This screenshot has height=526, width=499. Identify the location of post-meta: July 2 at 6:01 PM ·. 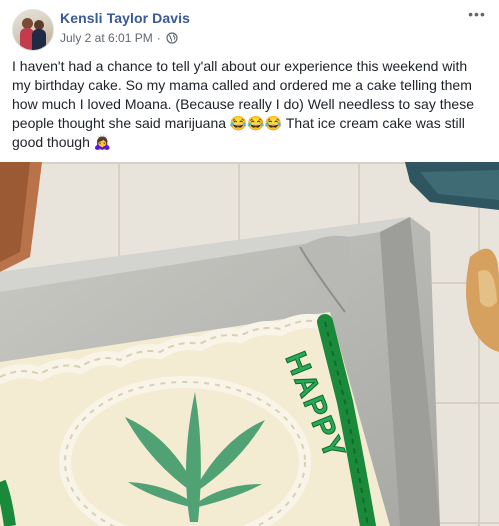
(119, 38).